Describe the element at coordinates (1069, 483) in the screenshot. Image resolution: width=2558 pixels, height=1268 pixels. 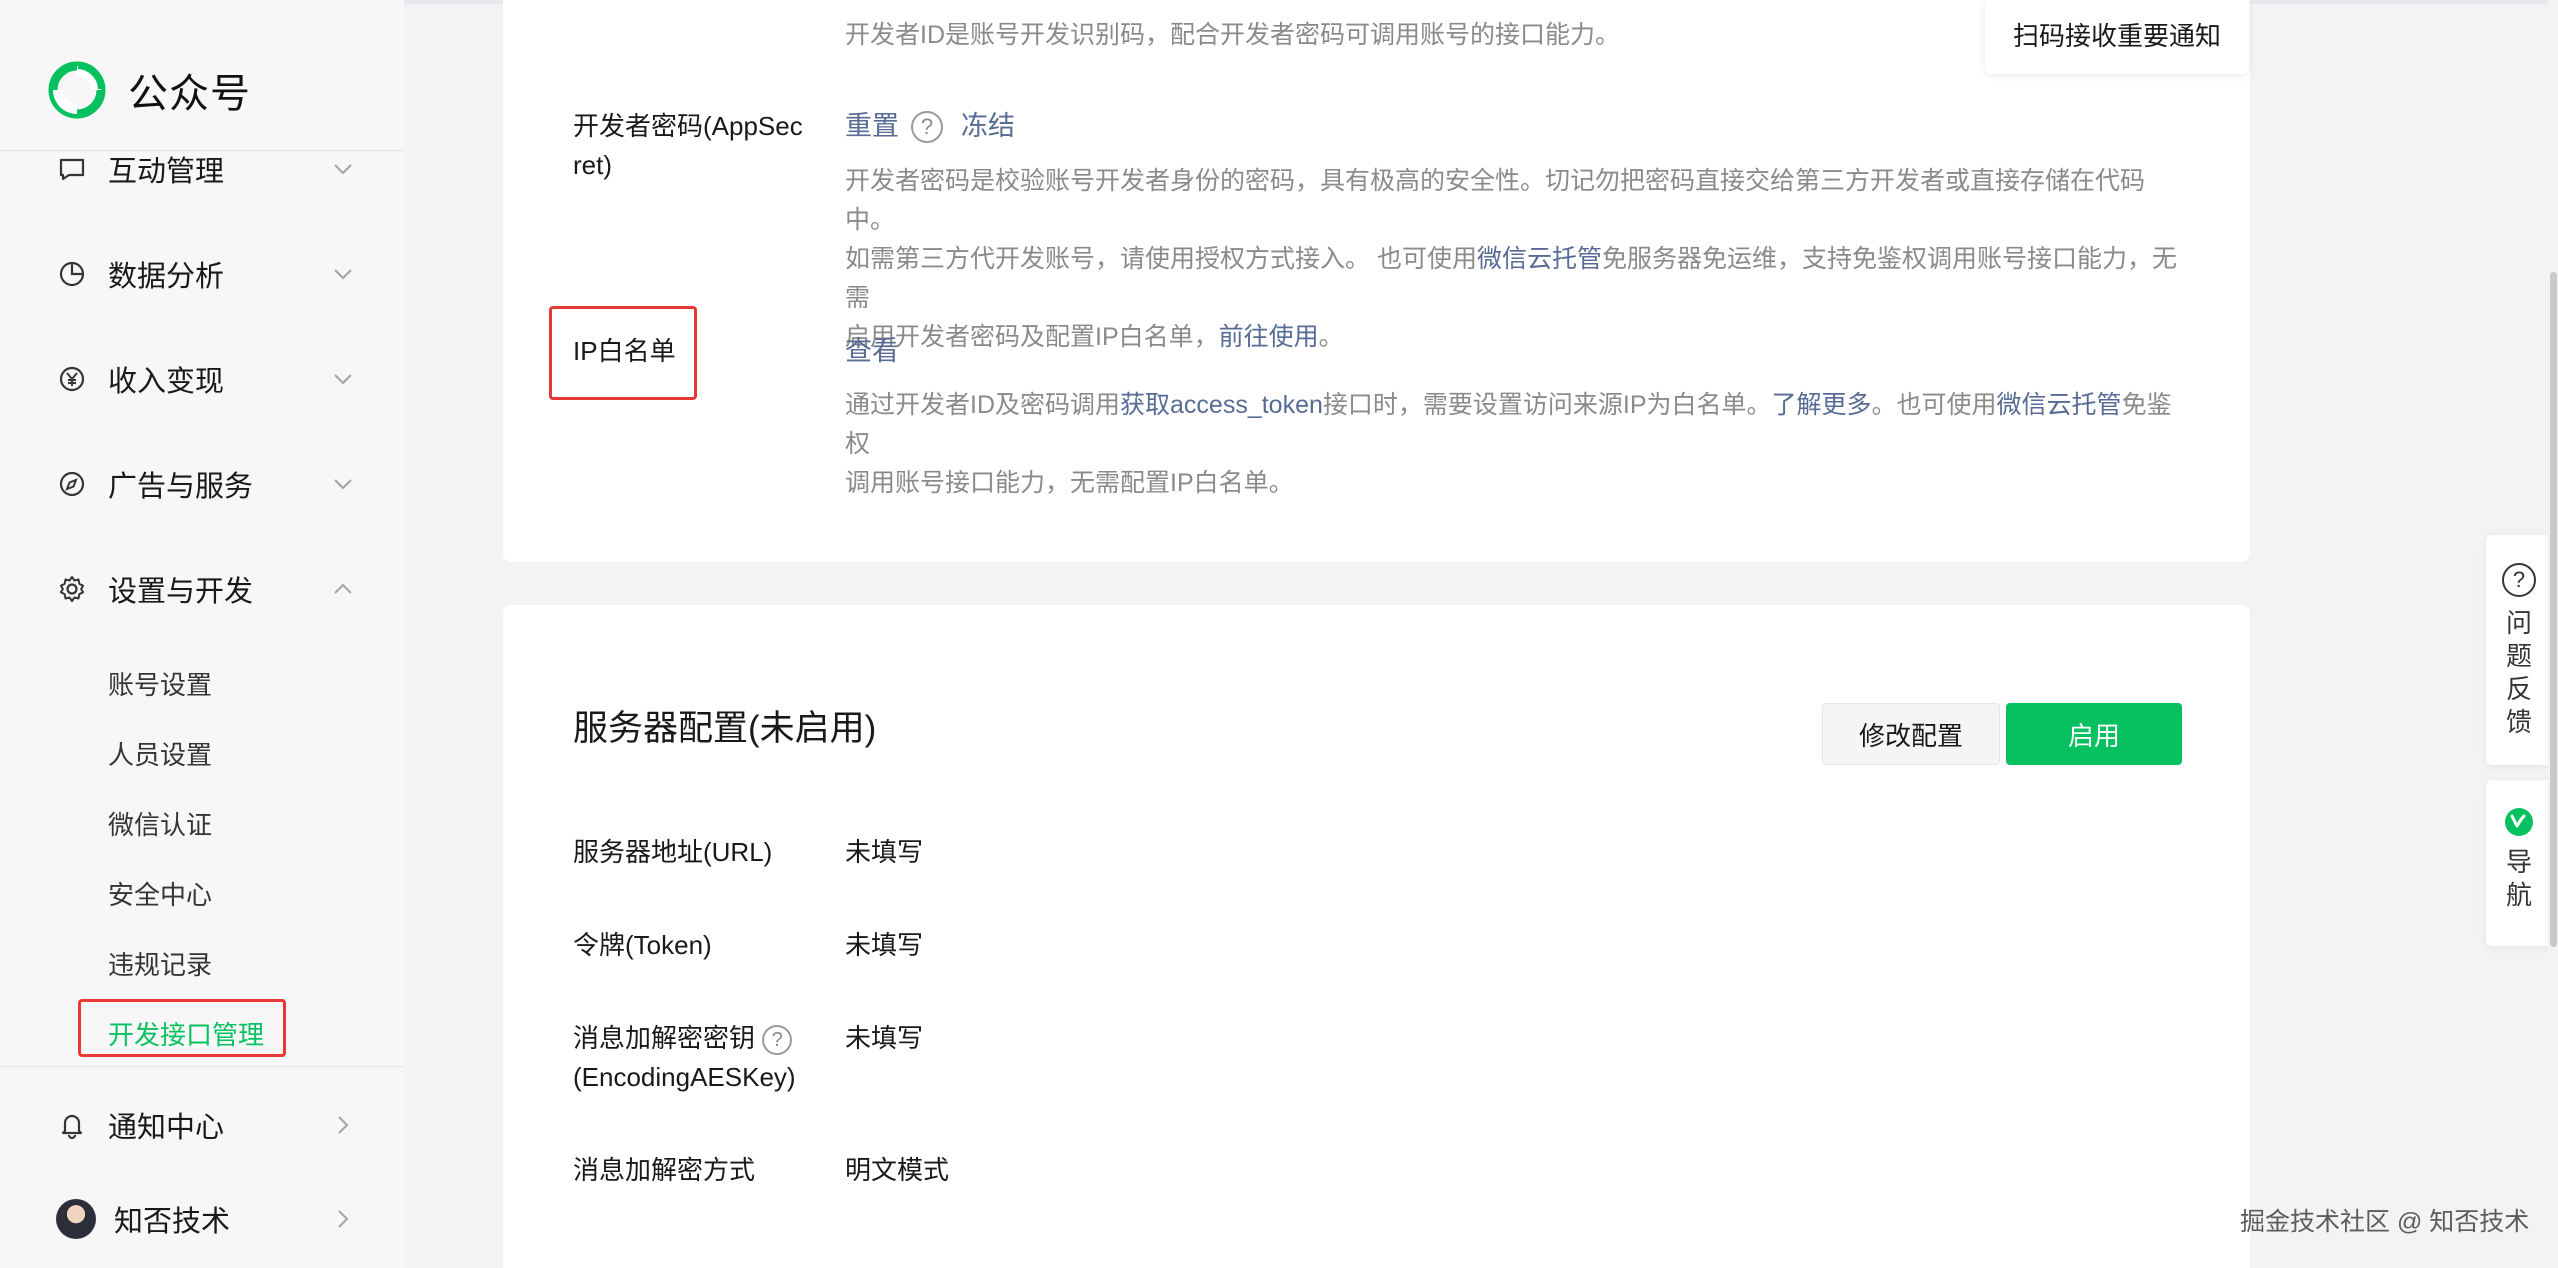
I see `ip-whitelist-desc-line2: 调用账号接口能力，无需配置IP白名单。` at that location.